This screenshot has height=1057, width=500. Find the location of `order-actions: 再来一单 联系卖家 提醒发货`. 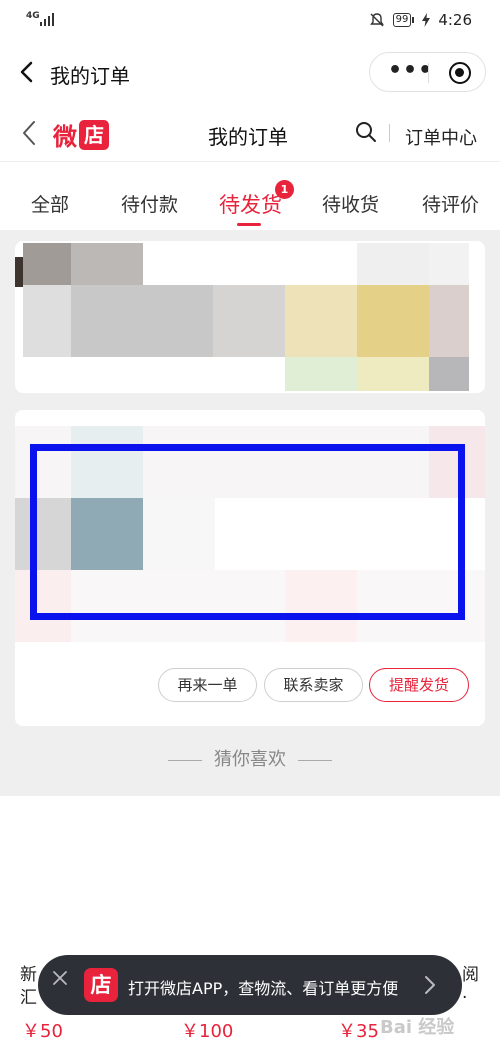

order-actions: 再来一单 联系卖家 提醒发货 is located at coordinates (250, 685).